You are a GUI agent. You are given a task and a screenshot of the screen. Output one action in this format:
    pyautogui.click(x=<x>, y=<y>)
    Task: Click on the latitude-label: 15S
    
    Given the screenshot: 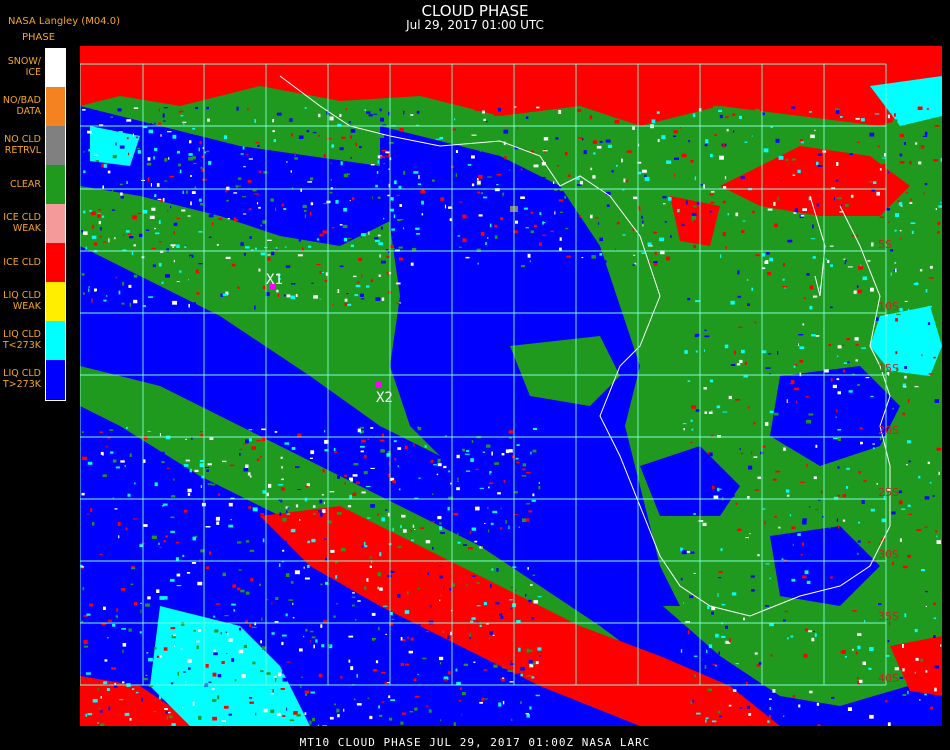 What is the action you would take?
    pyautogui.click(x=888, y=368)
    